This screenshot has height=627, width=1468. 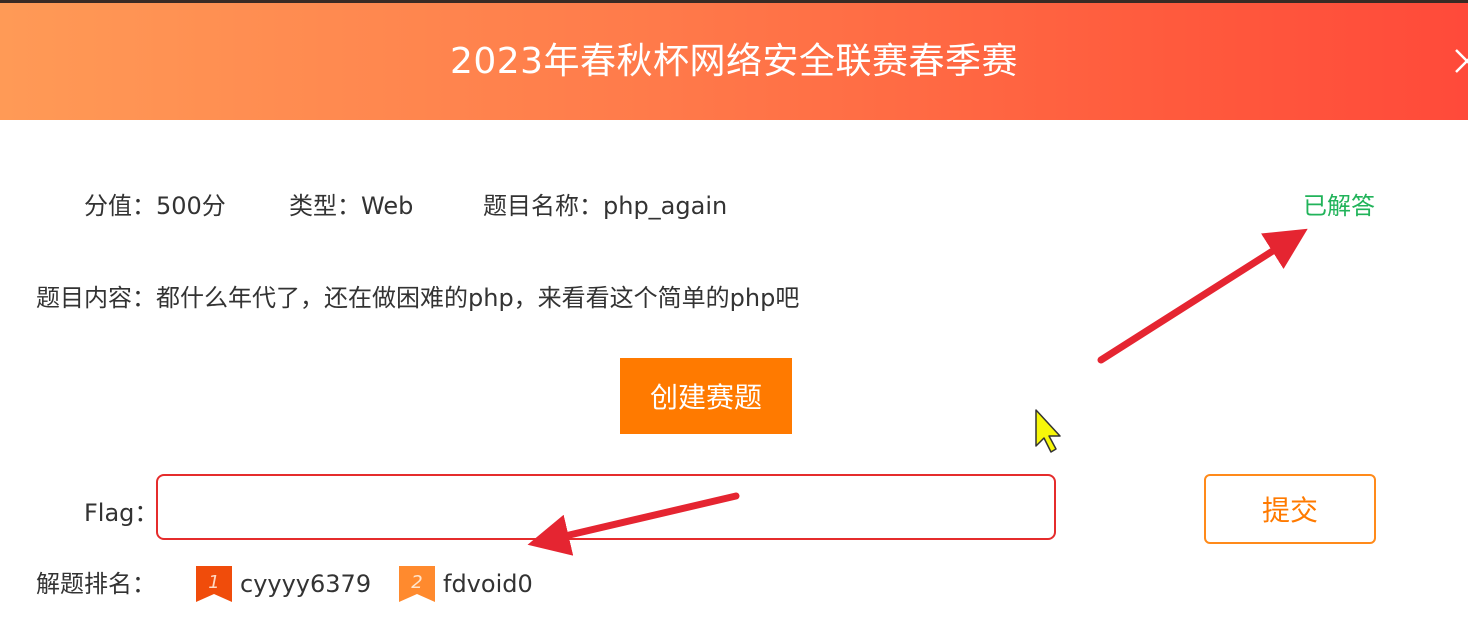 What do you see at coordinates (96, 584) in the screenshot?
I see `ranking-label: 解题排名：` at bounding box center [96, 584].